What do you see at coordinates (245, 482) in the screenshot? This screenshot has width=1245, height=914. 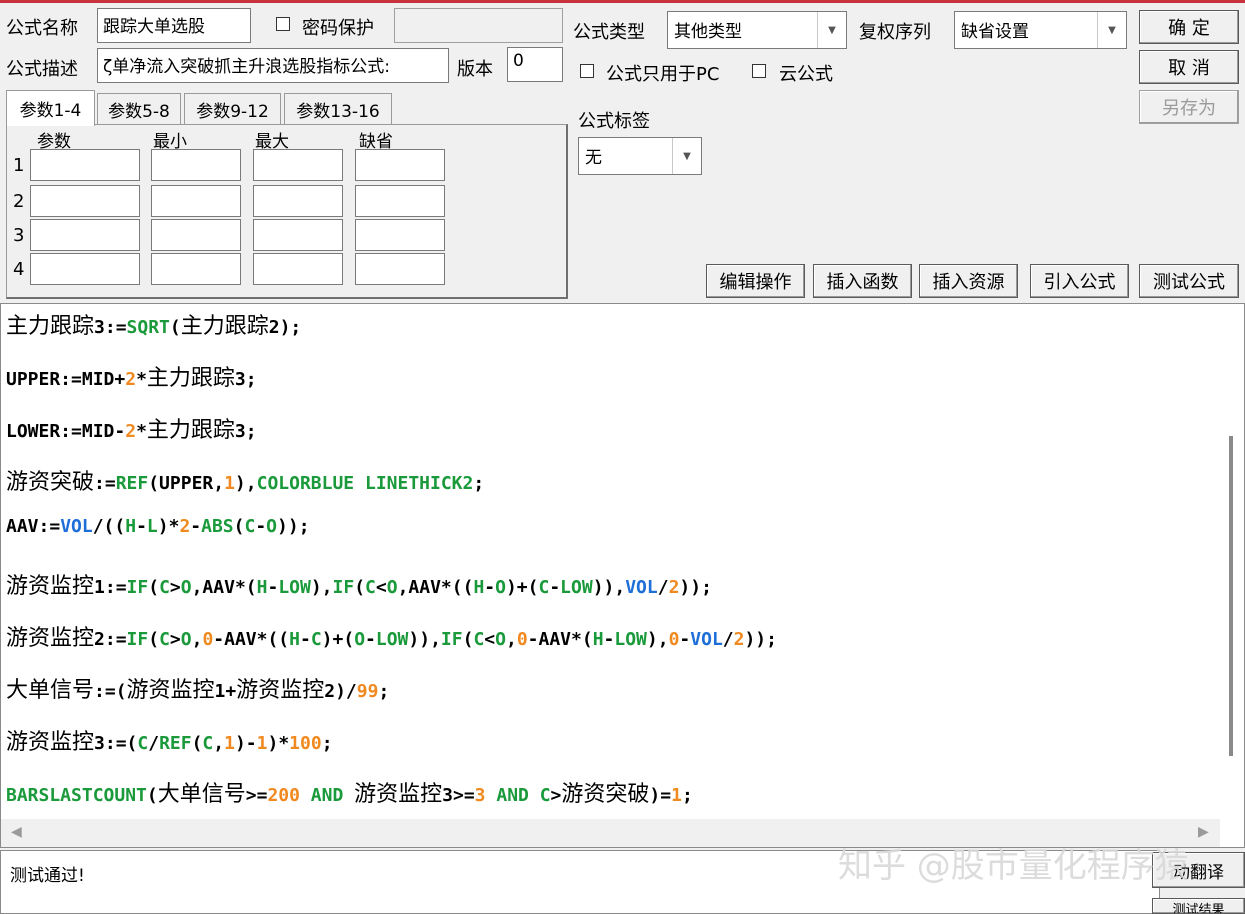 I see `code-line: 游资突破:=REF(UPPER,1),COLORBLUE LINETHICK2;` at bounding box center [245, 482].